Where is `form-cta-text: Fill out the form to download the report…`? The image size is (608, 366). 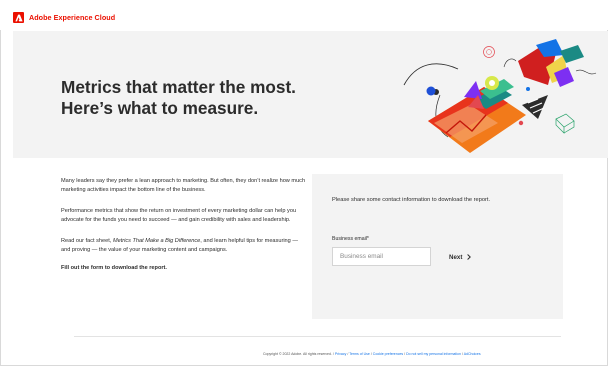 form-cta-text: Fill out the form to download the report… is located at coordinates (114, 268).